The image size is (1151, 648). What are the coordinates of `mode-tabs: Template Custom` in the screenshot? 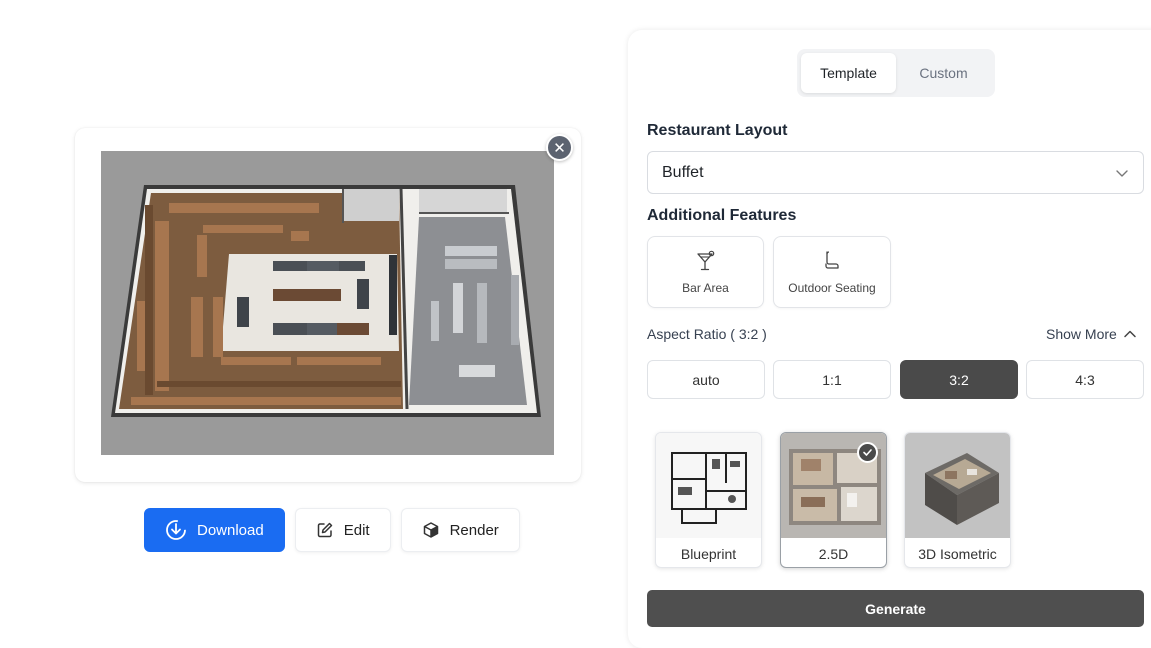 It's located at (896, 73).